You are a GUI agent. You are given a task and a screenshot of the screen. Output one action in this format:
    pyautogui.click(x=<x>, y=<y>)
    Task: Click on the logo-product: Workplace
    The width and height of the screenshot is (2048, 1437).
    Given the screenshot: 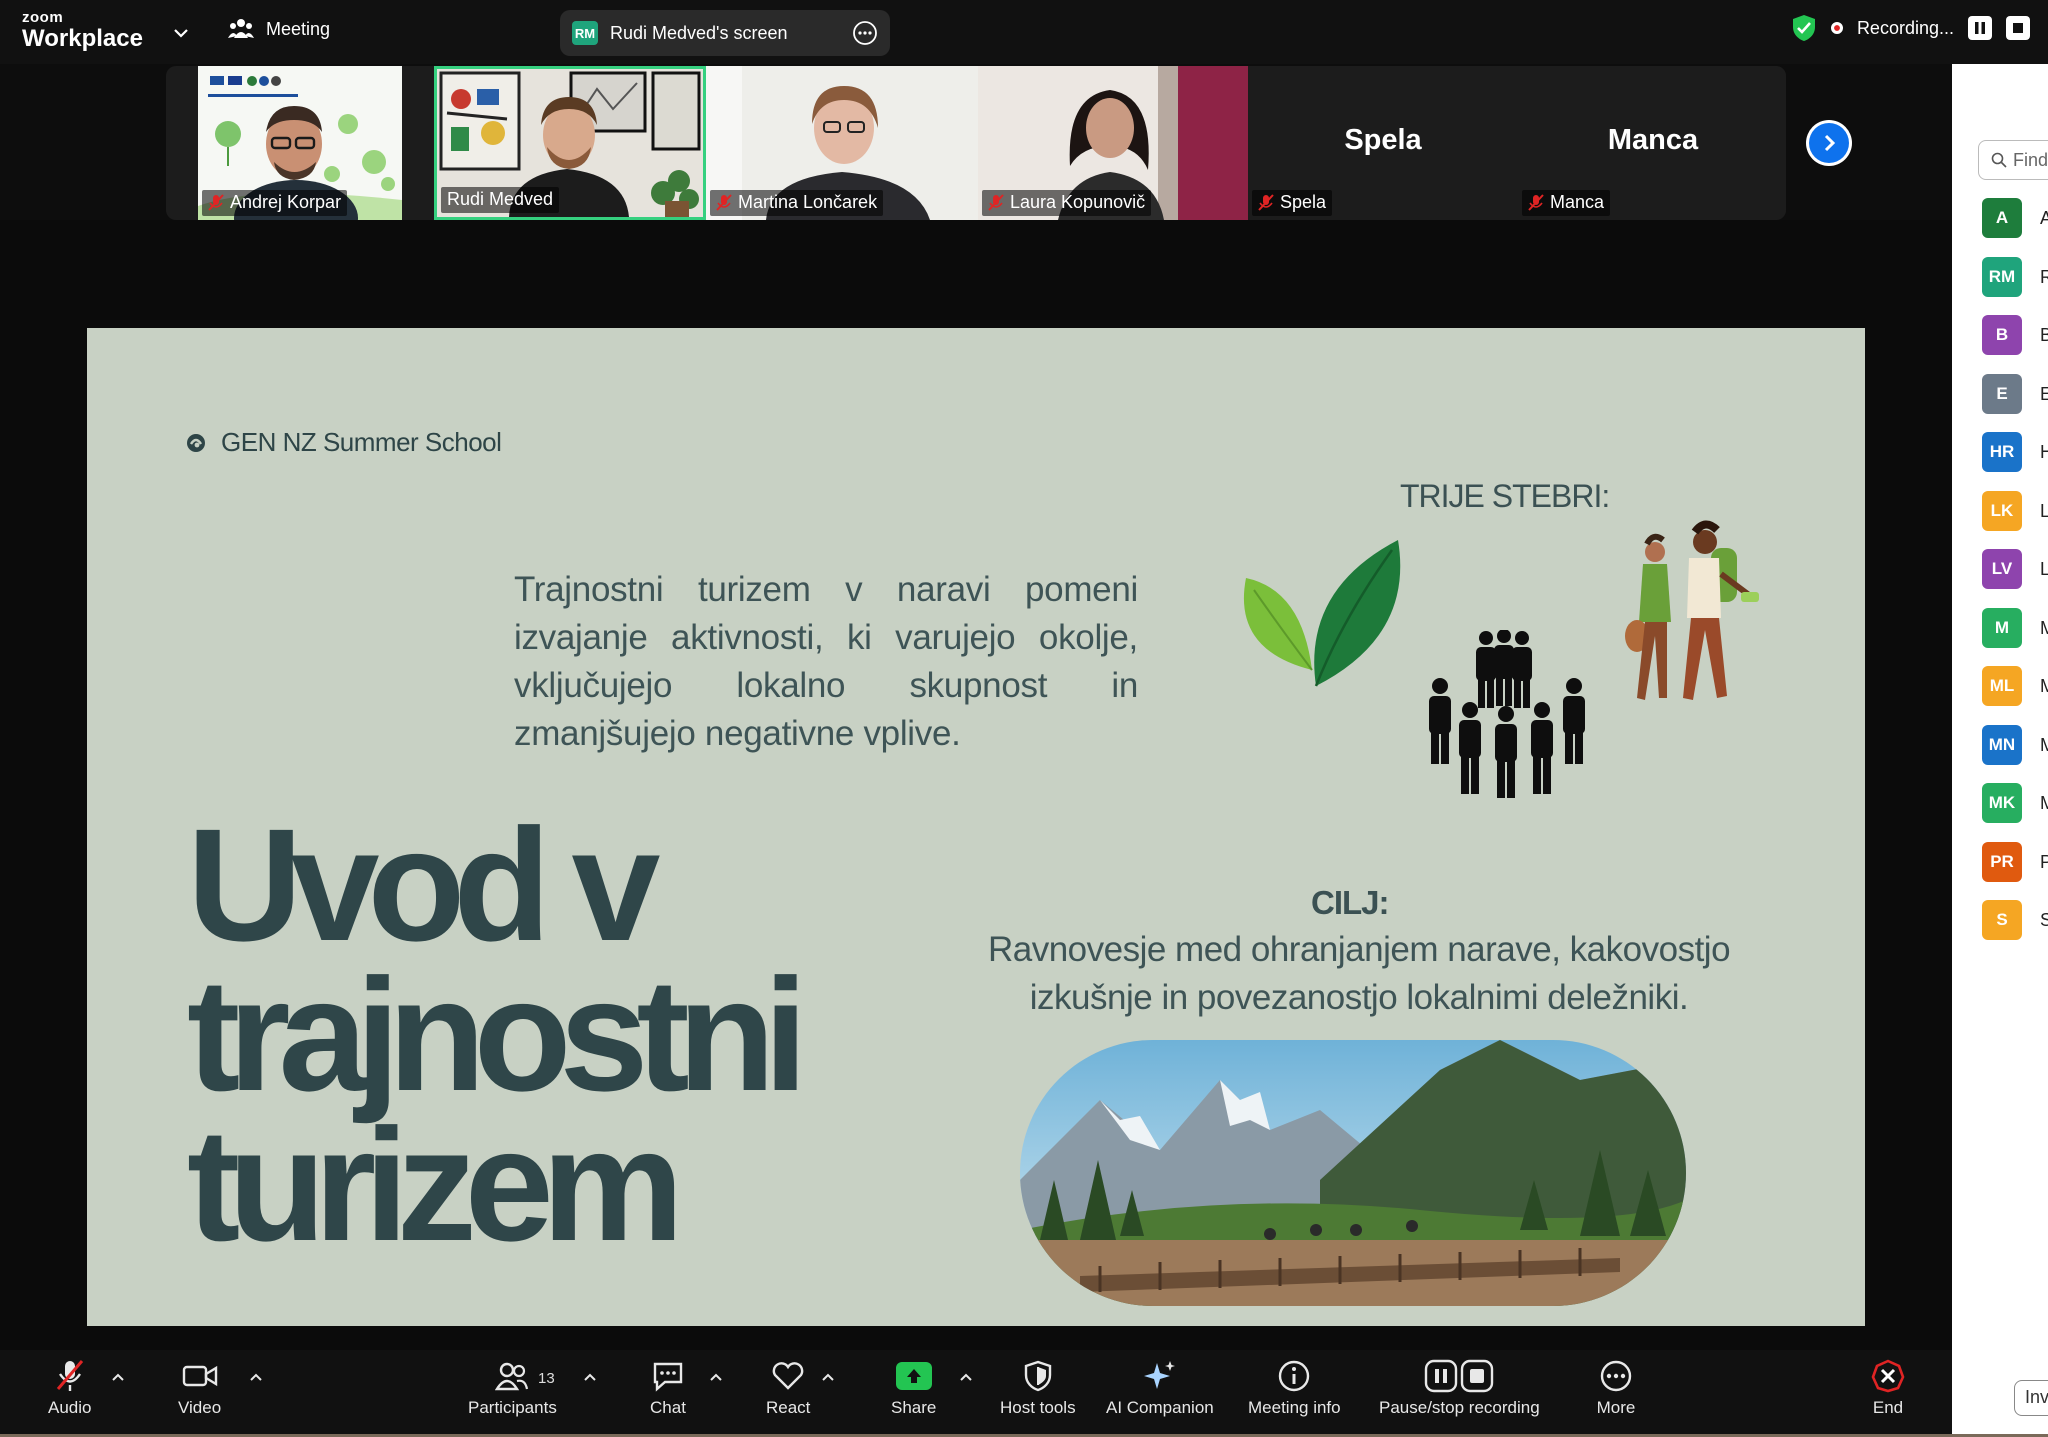 What is the action you would take?
    pyautogui.click(x=82, y=38)
    